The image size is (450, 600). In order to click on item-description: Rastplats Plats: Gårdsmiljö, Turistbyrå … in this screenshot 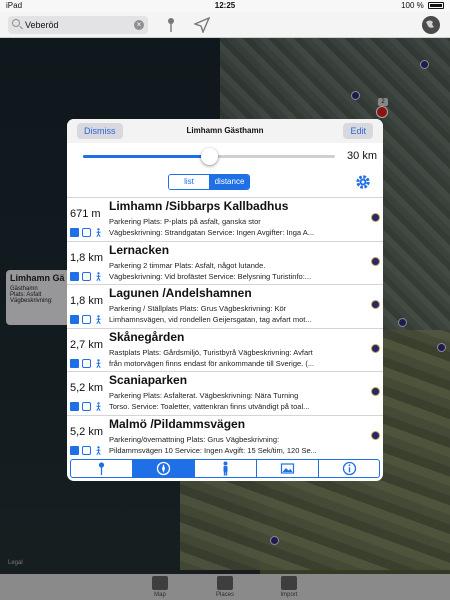, I will do `click(211, 352)`.